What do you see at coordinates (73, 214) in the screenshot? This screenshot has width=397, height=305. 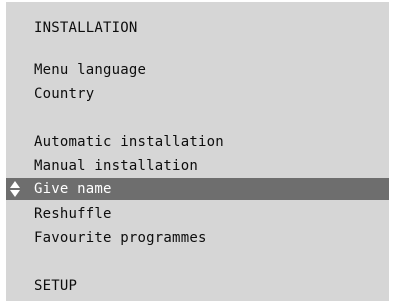 I see `menu-item-reshuffle: Reshuffle` at bounding box center [73, 214].